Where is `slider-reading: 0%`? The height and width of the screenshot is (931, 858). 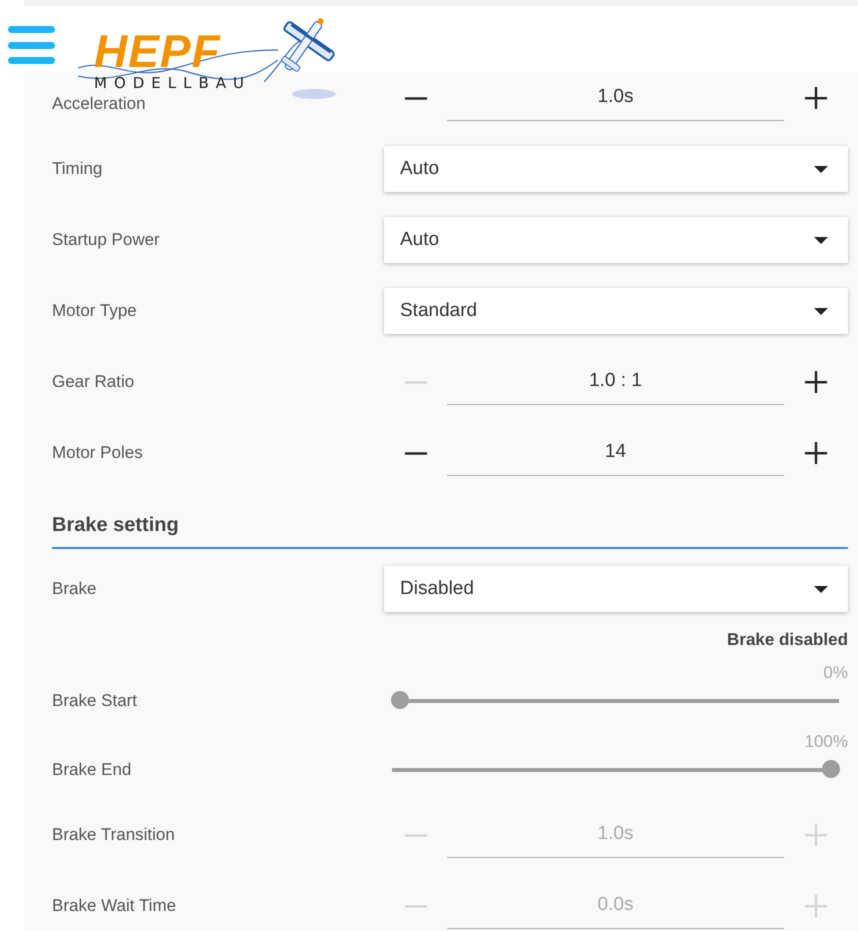 slider-reading: 0% is located at coordinates (835, 673).